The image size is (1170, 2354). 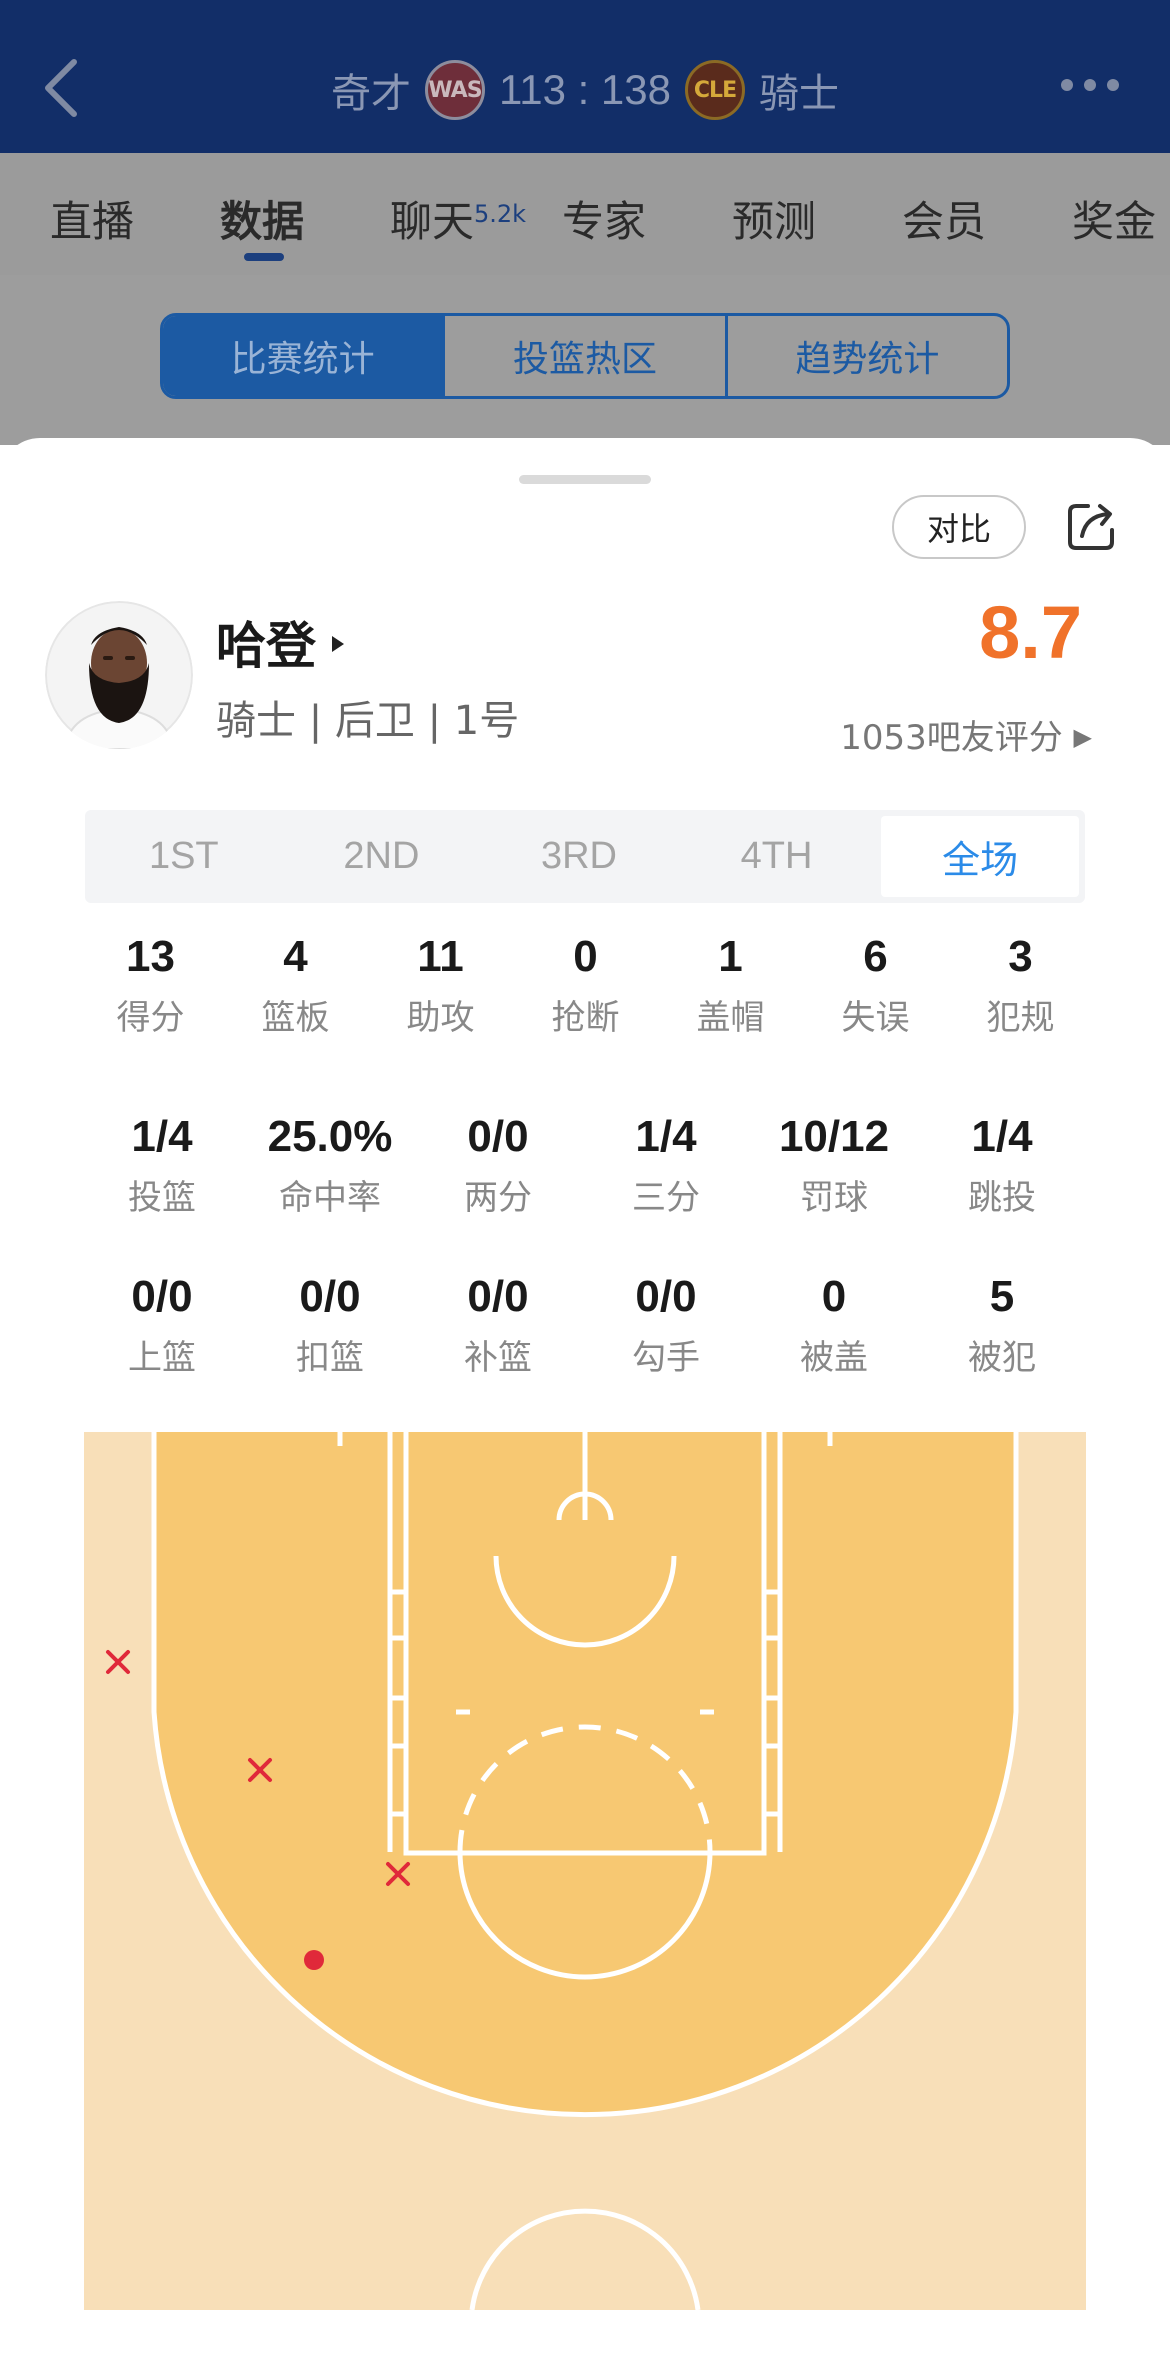 What do you see at coordinates (1092, 526) in the screenshot?
I see `share-icon` at bounding box center [1092, 526].